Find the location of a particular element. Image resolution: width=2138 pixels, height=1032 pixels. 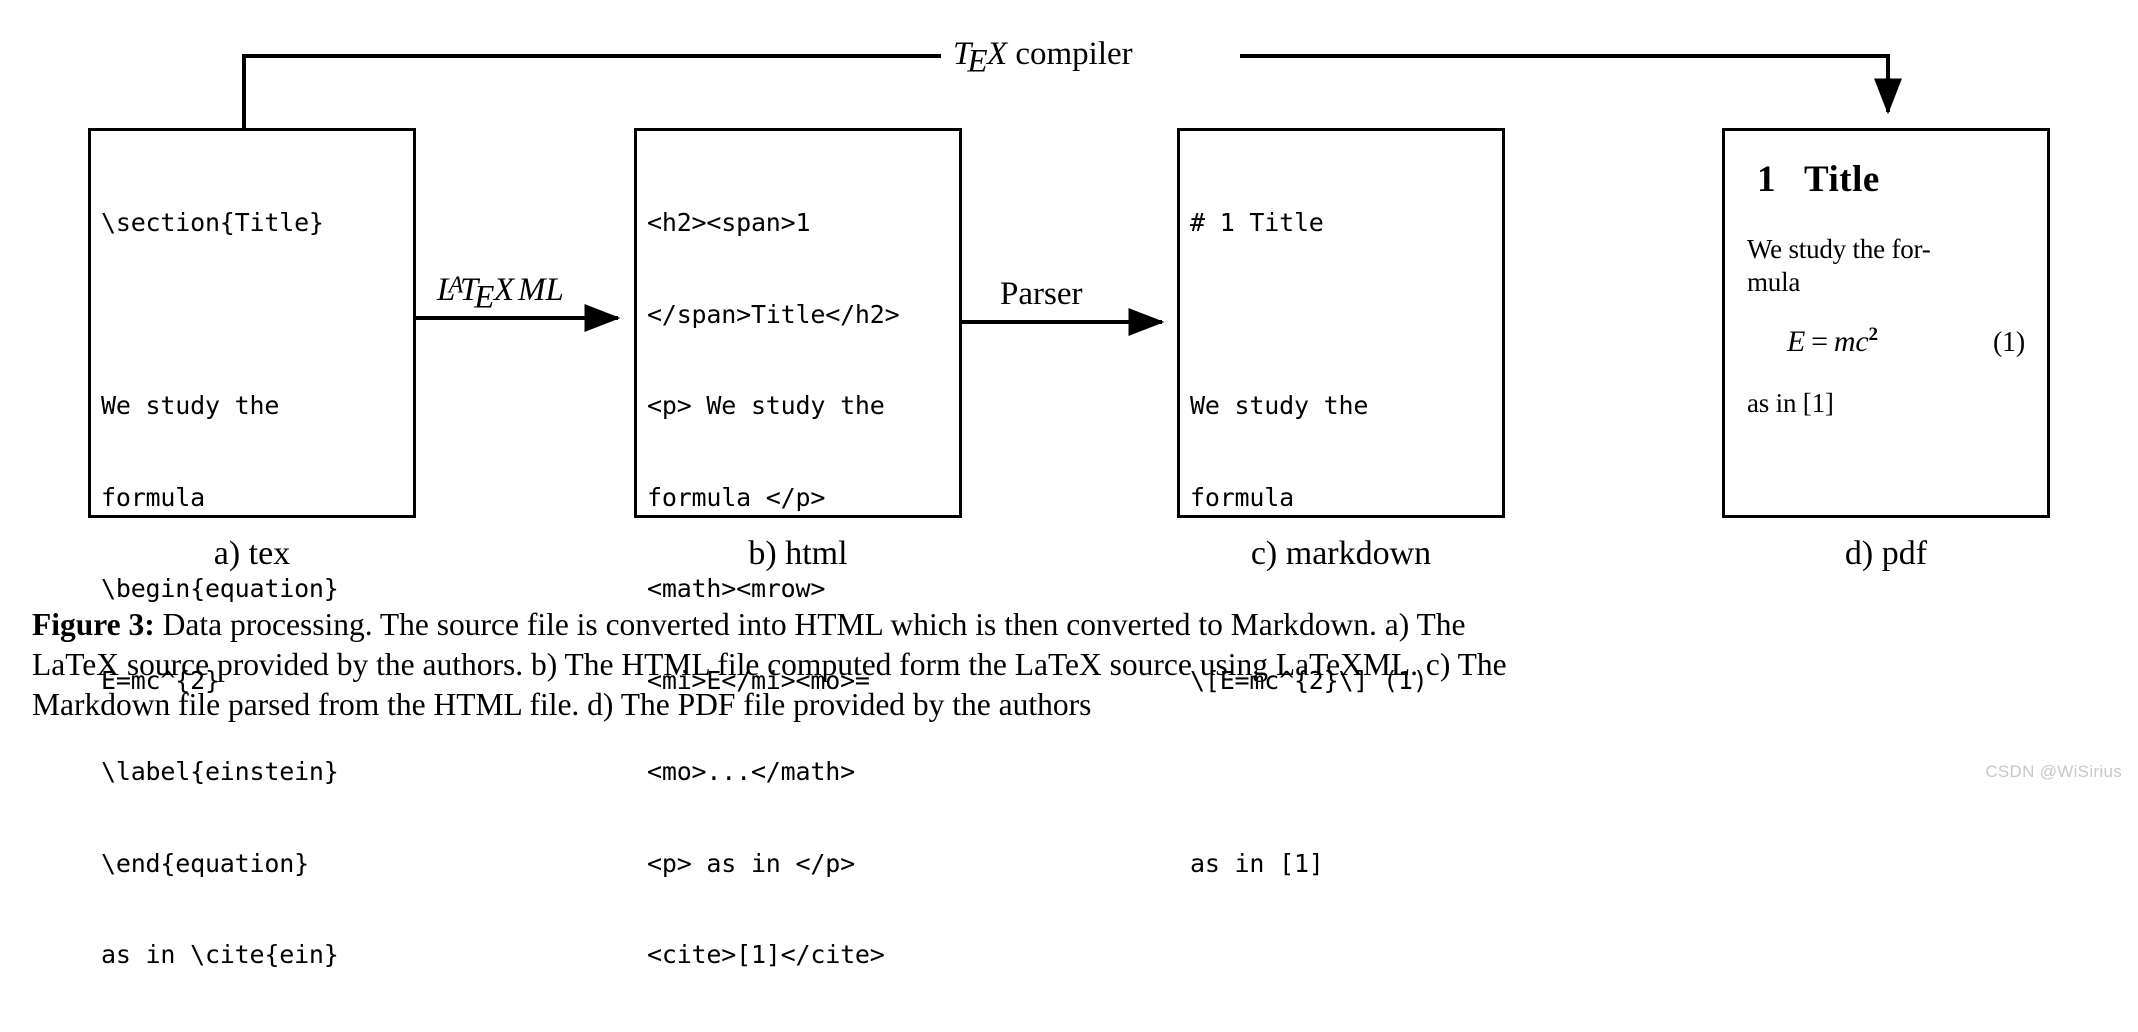

latexml-arrow-label: LATEX ML is located at coordinates (500, 294).